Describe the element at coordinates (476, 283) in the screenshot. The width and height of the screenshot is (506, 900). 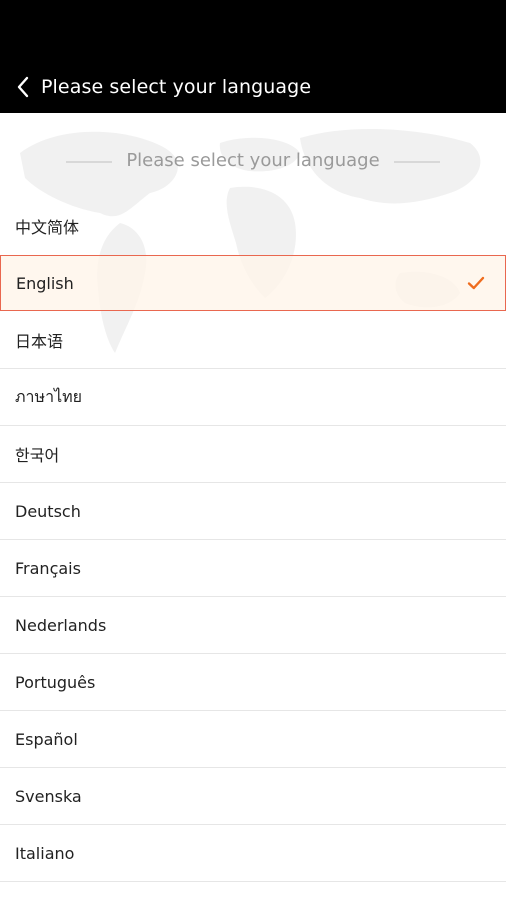
I see `checkmark-icon` at that location.